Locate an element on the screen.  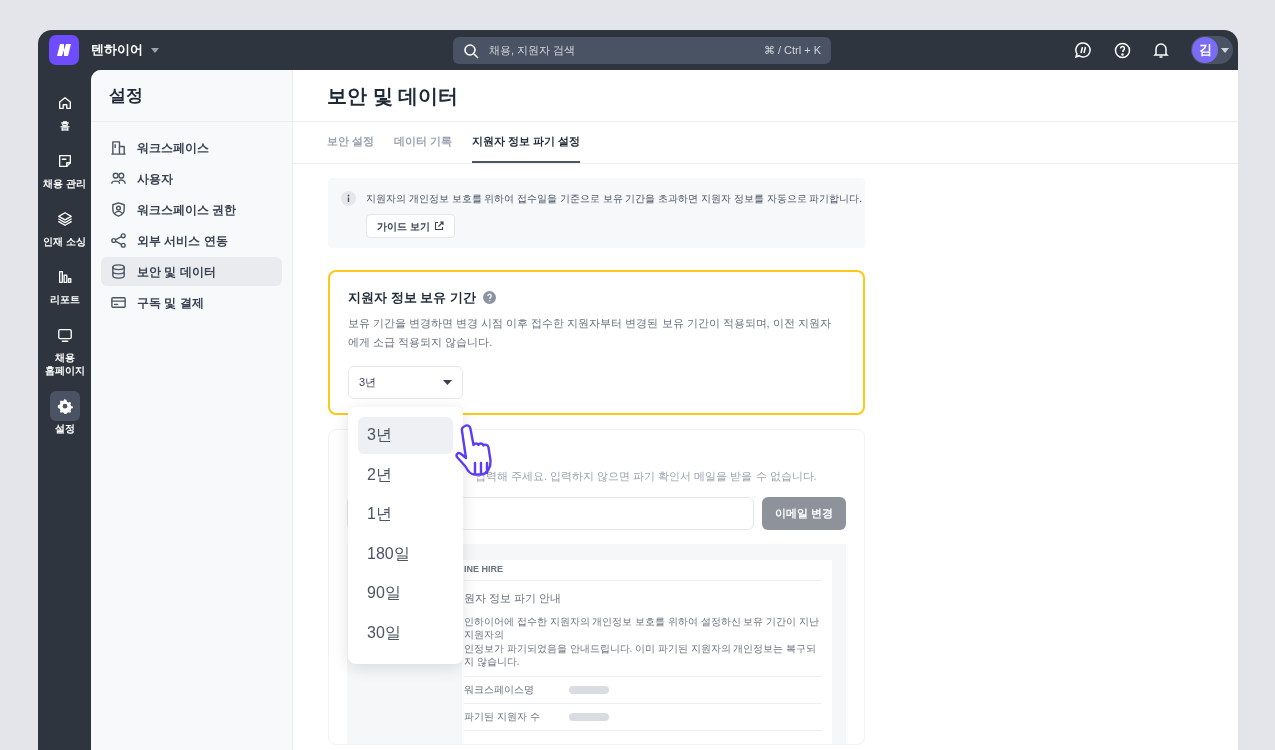
layers-icon is located at coordinates (64, 219).